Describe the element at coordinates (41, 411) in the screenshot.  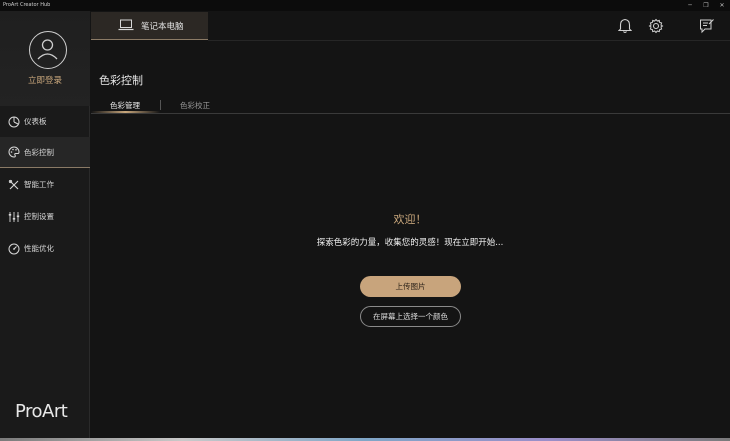
I see `proart-logo: ProArt` at that location.